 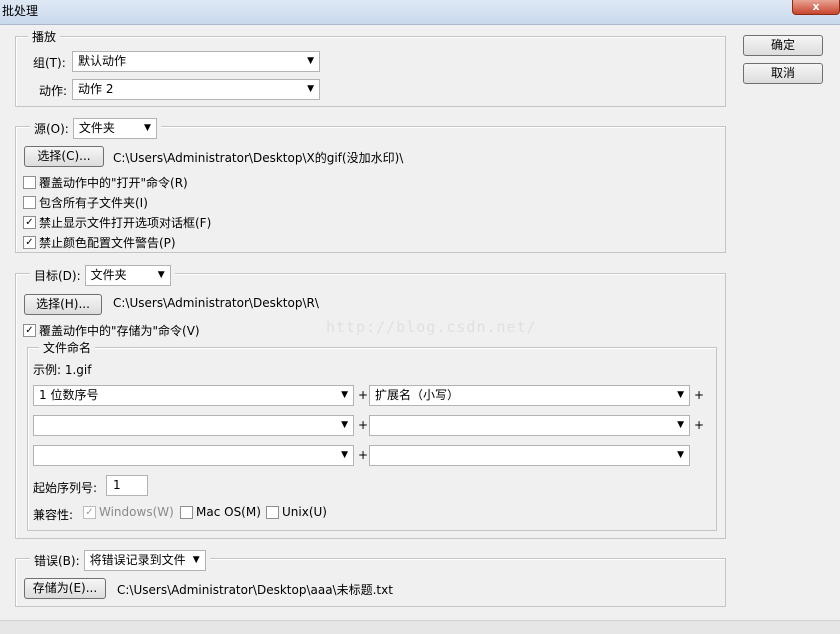 I want to click on start-serial-input: 1, so click(x=127, y=485).